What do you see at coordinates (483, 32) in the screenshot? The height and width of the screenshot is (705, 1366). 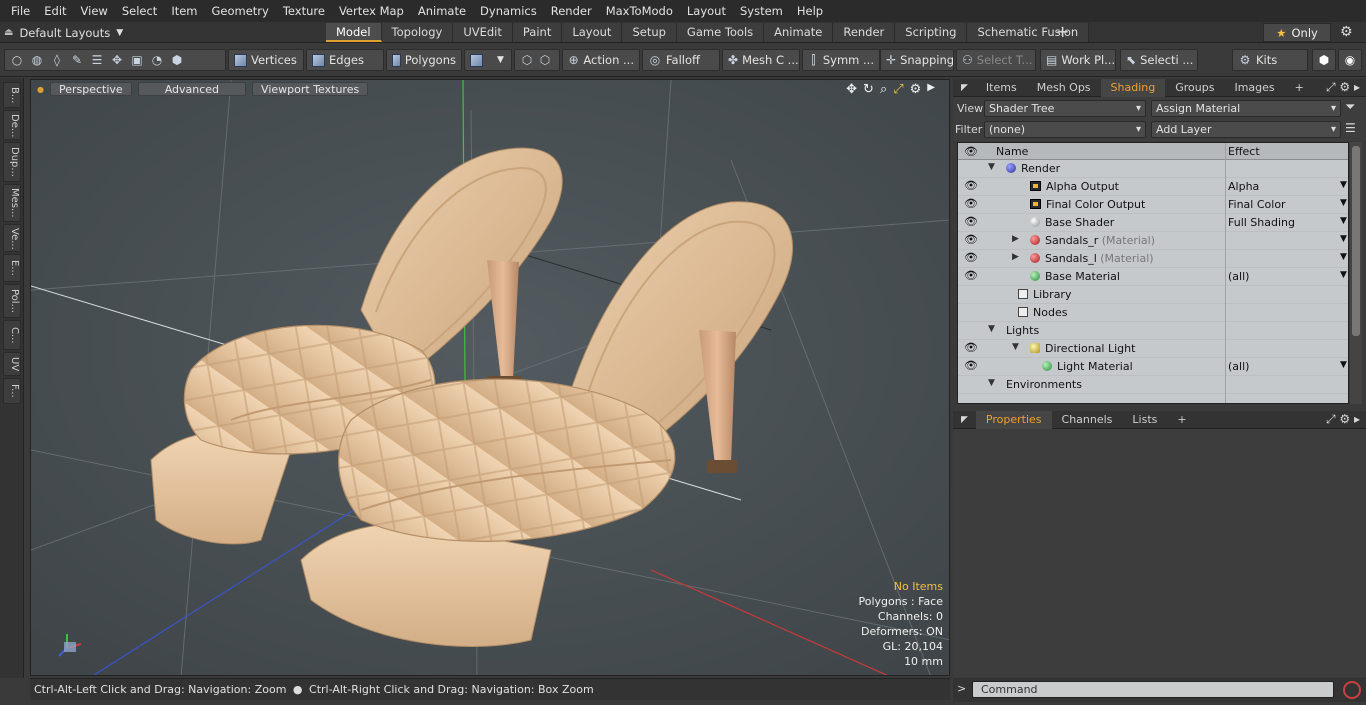 I see `tab-uvedit: UVEdit` at bounding box center [483, 32].